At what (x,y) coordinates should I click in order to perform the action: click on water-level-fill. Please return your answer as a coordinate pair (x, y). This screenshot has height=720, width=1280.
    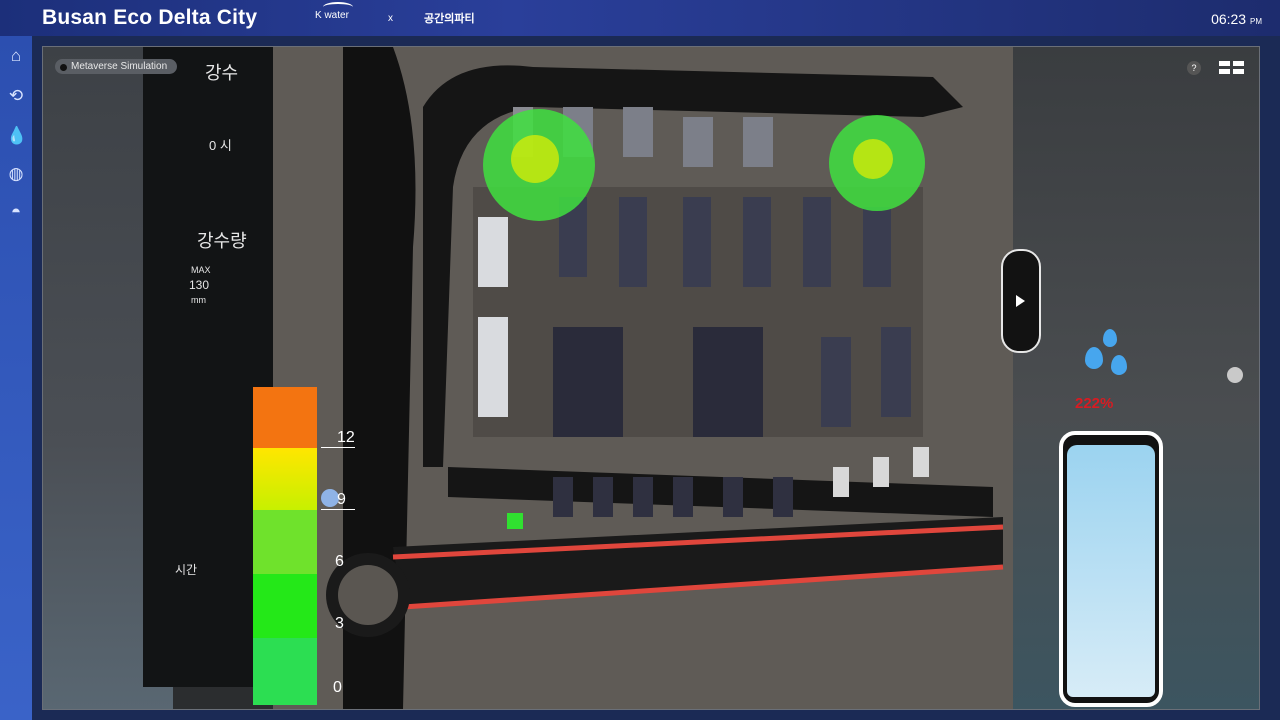
    Looking at the image, I should click on (1111, 571).